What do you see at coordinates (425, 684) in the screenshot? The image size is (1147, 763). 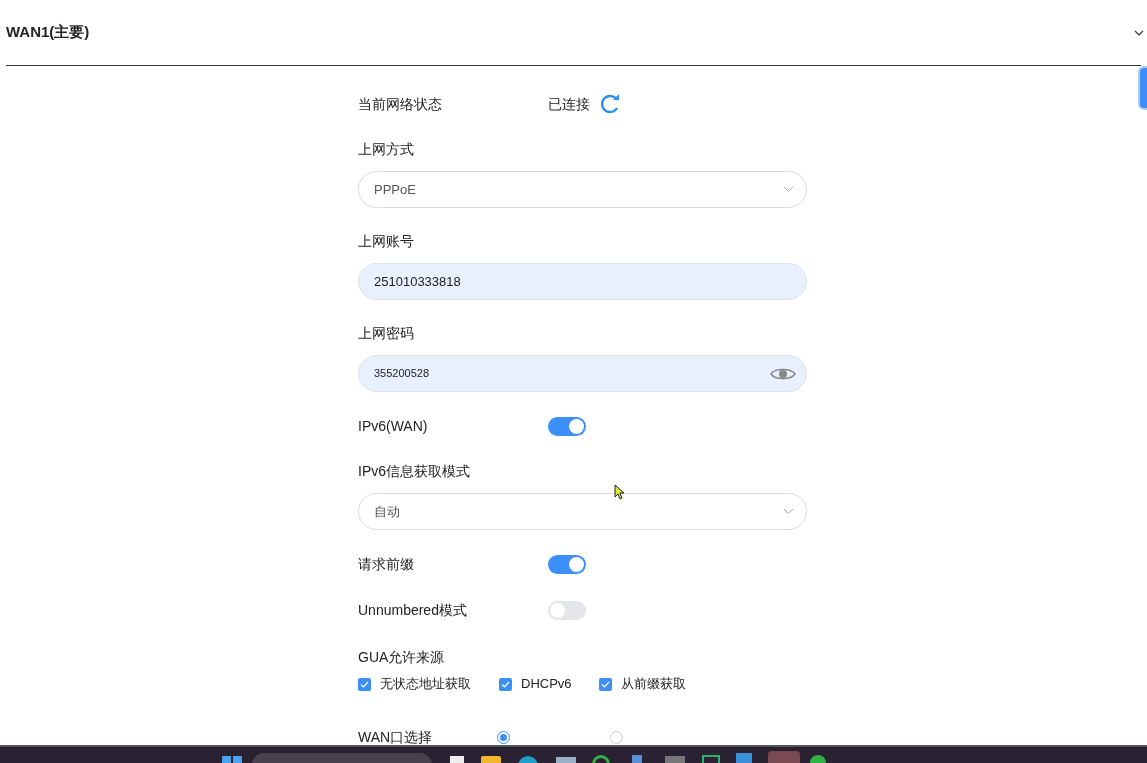 I see `checkbox-label: 无状态地址获取` at bounding box center [425, 684].